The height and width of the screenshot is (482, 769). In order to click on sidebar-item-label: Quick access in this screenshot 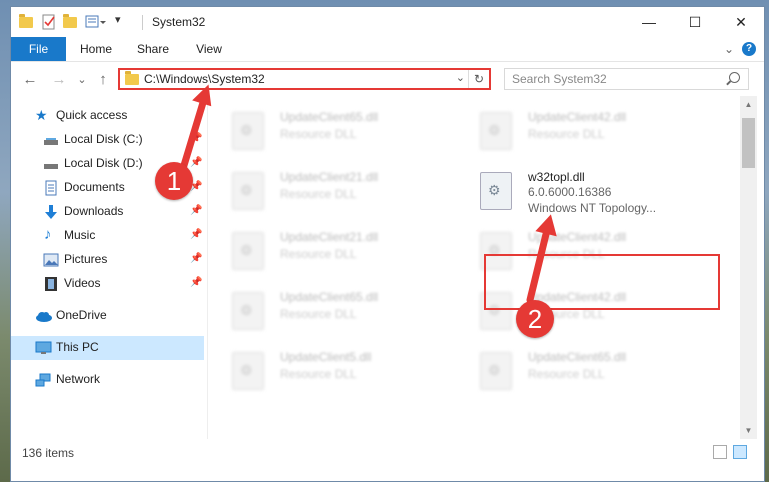, I will do `click(92, 115)`.